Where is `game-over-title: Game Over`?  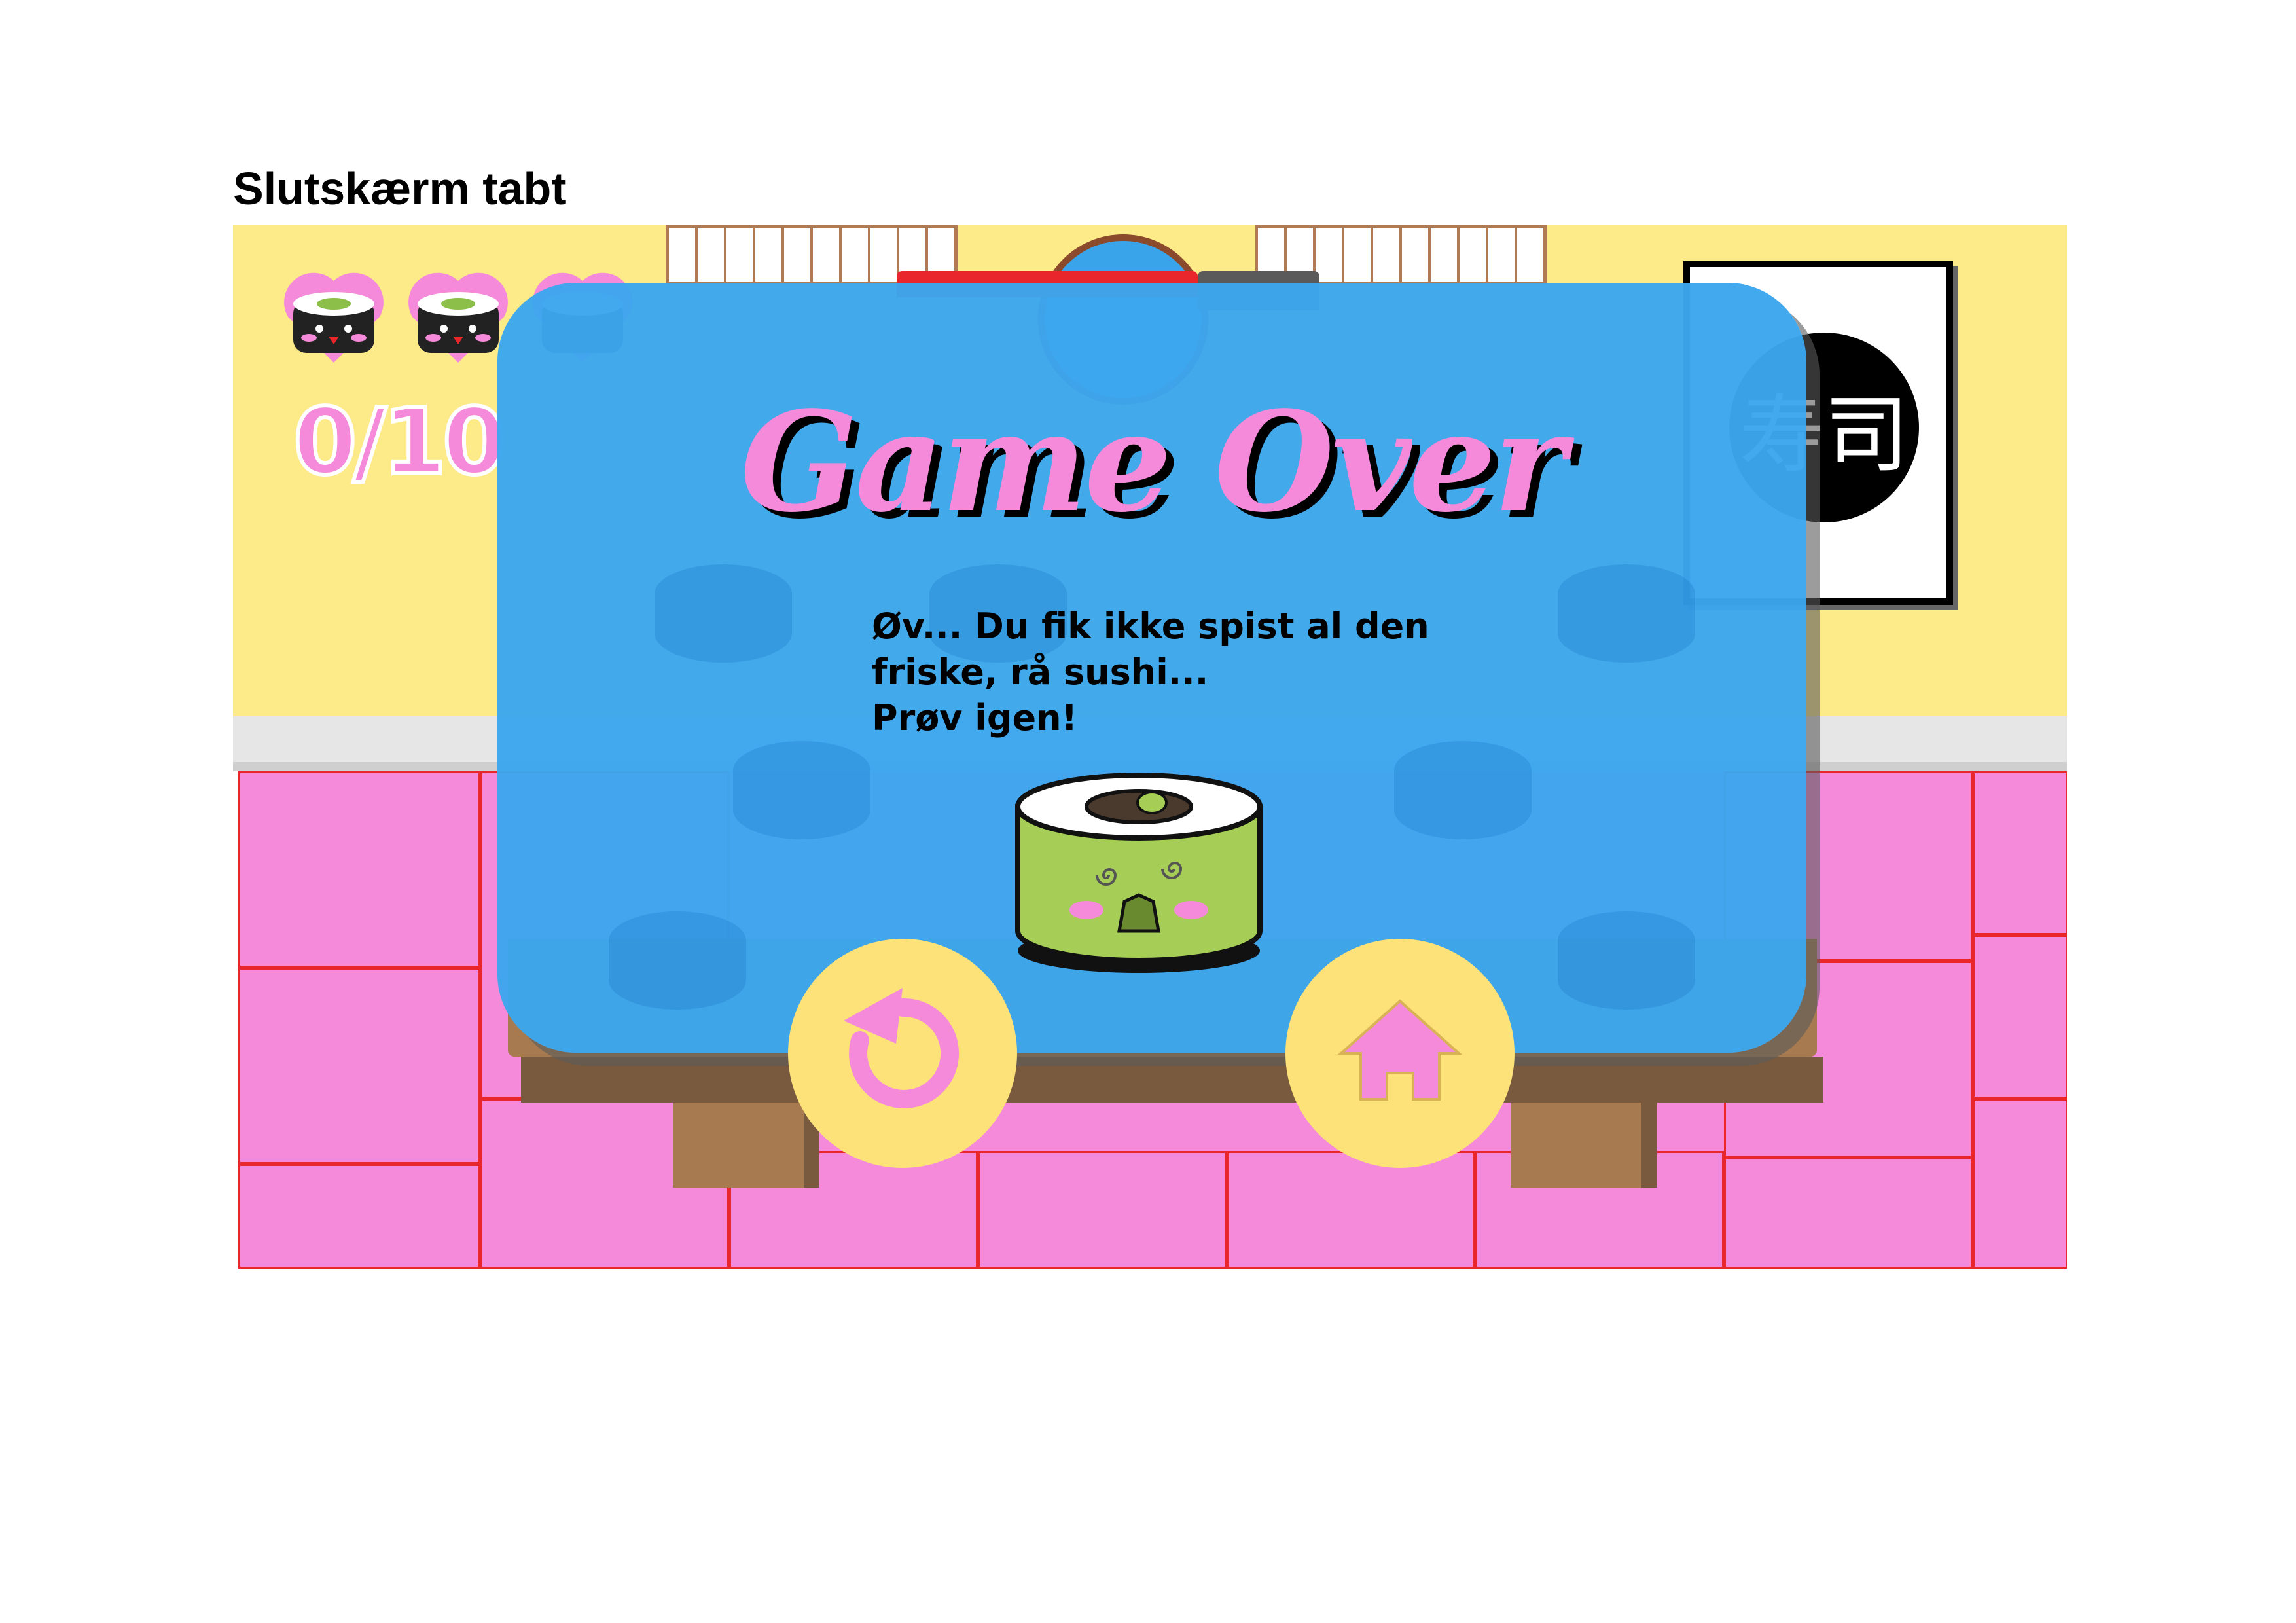 game-over-title: Game Over is located at coordinates (1153, 462).